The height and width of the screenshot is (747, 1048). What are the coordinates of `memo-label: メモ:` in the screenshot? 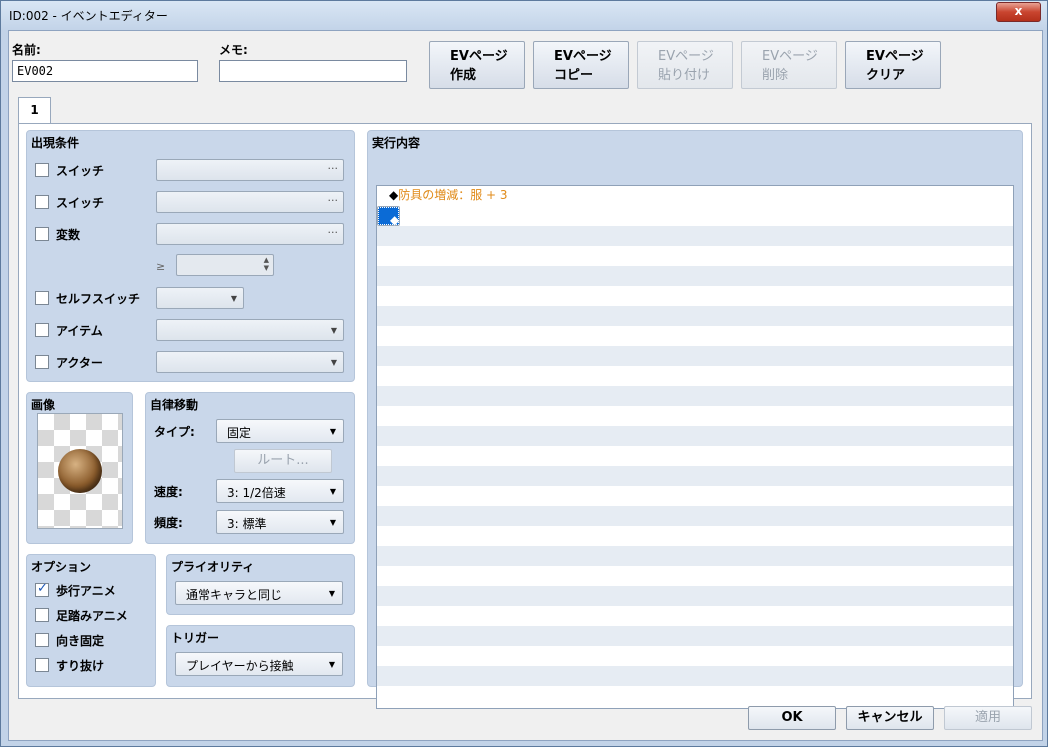 It's located at (233, 50).